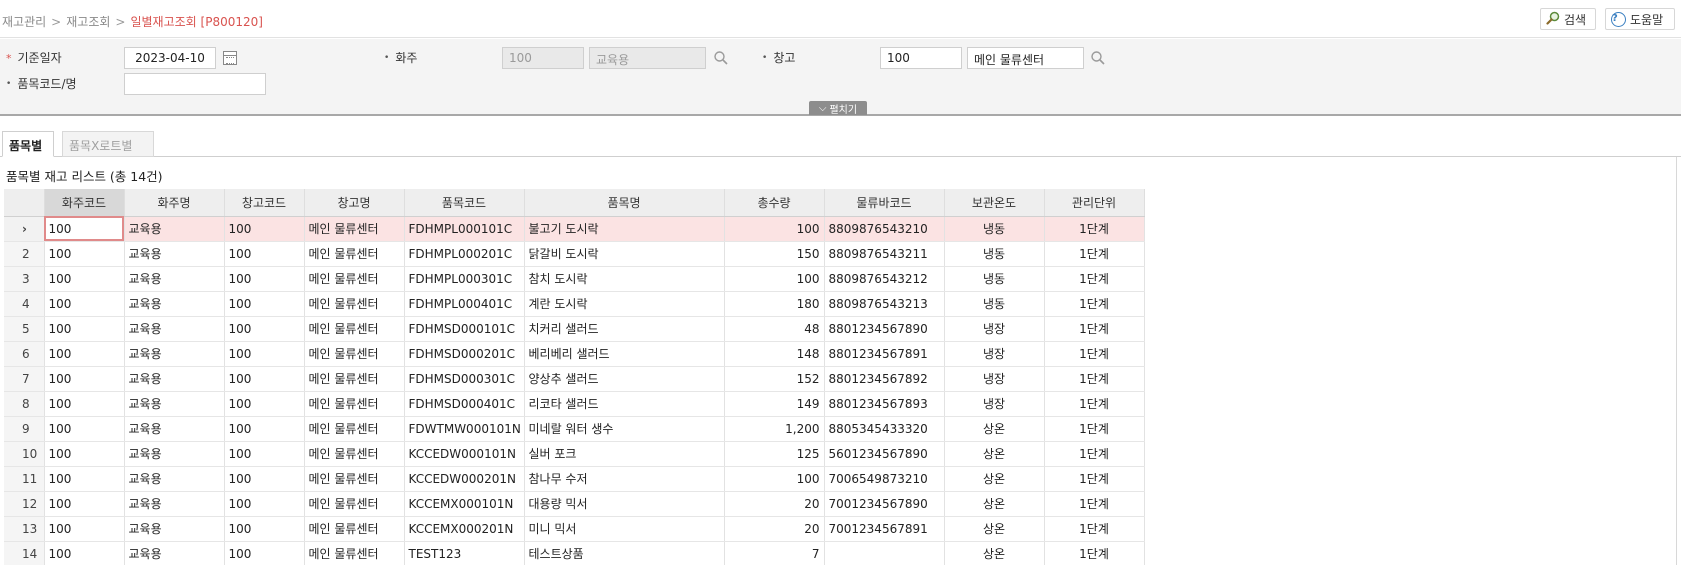 The height and width of the screenshot is (565, 1681). Describe the element at coordinates (464, 254) in the screenshot. I see `table-cell: FDHMPL000201C` at that location.